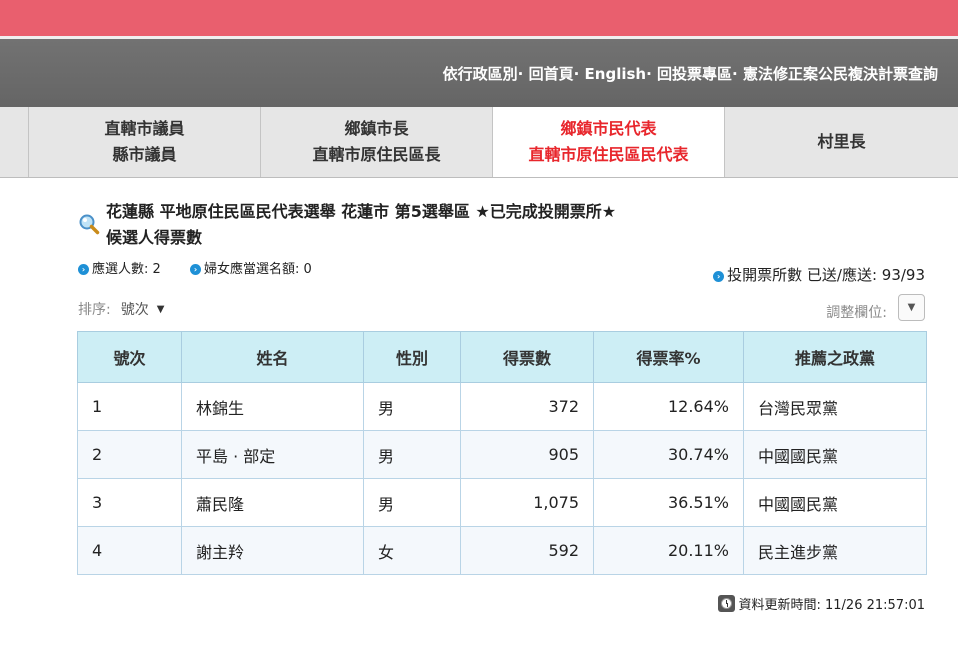  I want to click on update-time-text: 資料更新時間: 11/26 21:57:01, so click(832, 605).